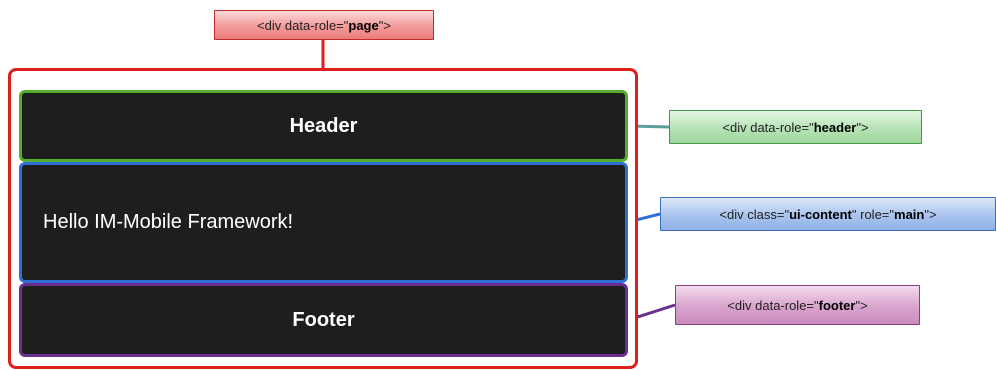 This screenshot has height=370, width=996. I want to click on footer-title: Footer, so click(323, 319).